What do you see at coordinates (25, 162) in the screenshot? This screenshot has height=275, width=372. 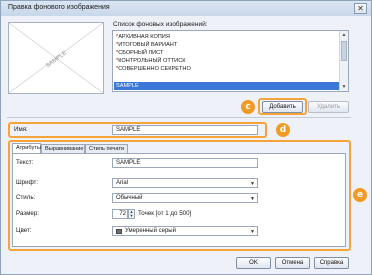 I see `text-label: Текст:` at bounding box center [25, 162].